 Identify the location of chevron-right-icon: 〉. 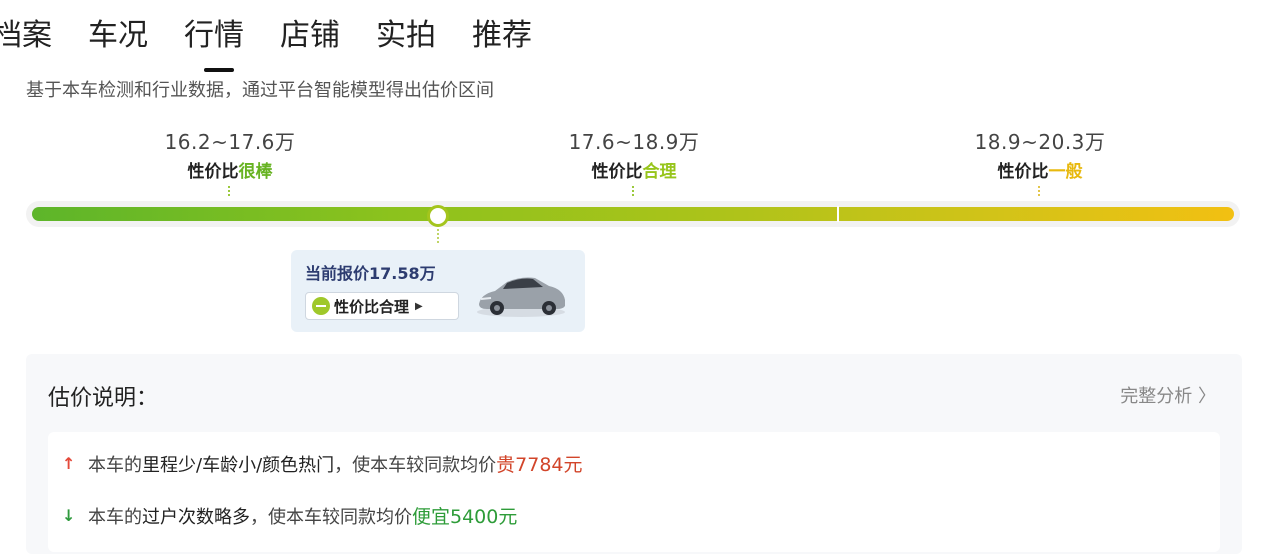
(1207, 396).